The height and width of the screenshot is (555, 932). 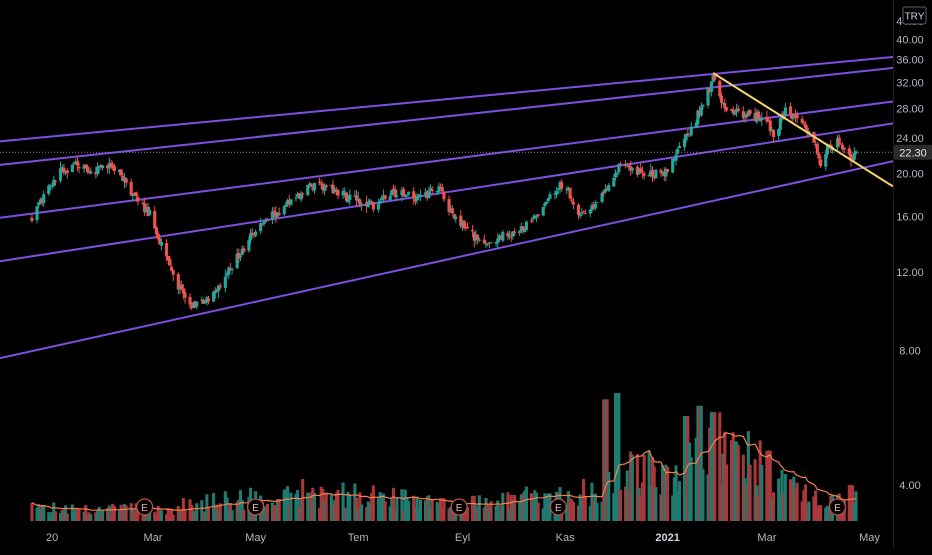 I want to click on price-axis-label: 8.00, so click(x=909, y=352).